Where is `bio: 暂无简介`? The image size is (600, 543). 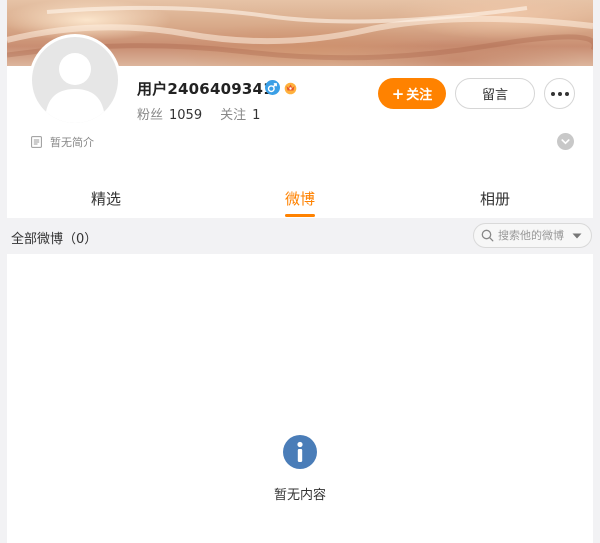 bio: 暂无简介 is located at coordinates (62, 142).